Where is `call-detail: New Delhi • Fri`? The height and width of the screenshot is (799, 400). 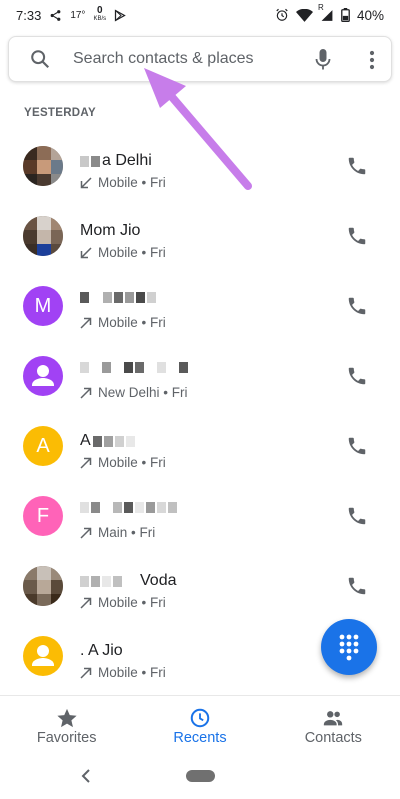 call-detail: New Delhi • Fri is located at coordinates (134, 392).